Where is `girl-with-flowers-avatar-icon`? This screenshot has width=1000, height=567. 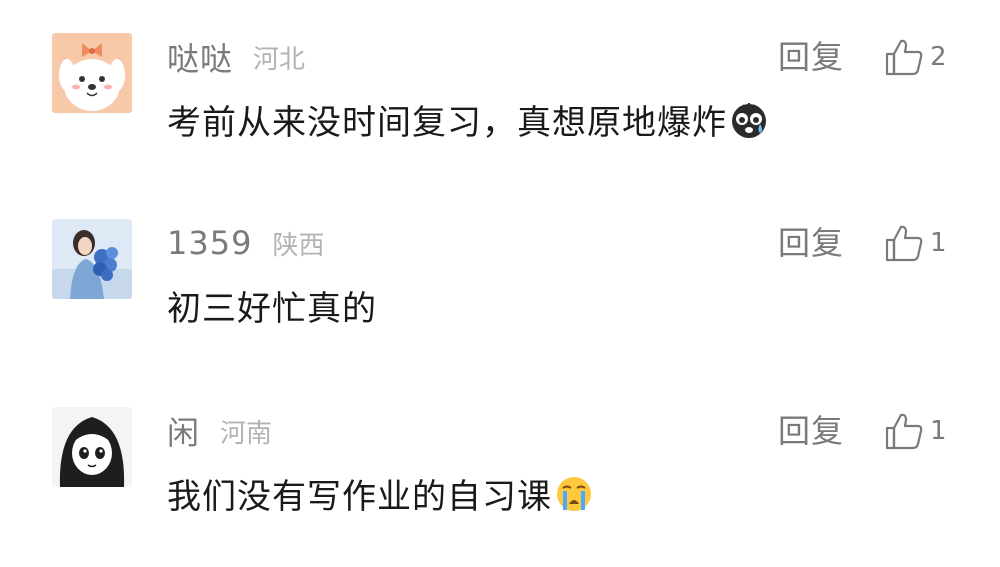
girl-with-flowers-avatar-icon is located at coordinates (92, 259).